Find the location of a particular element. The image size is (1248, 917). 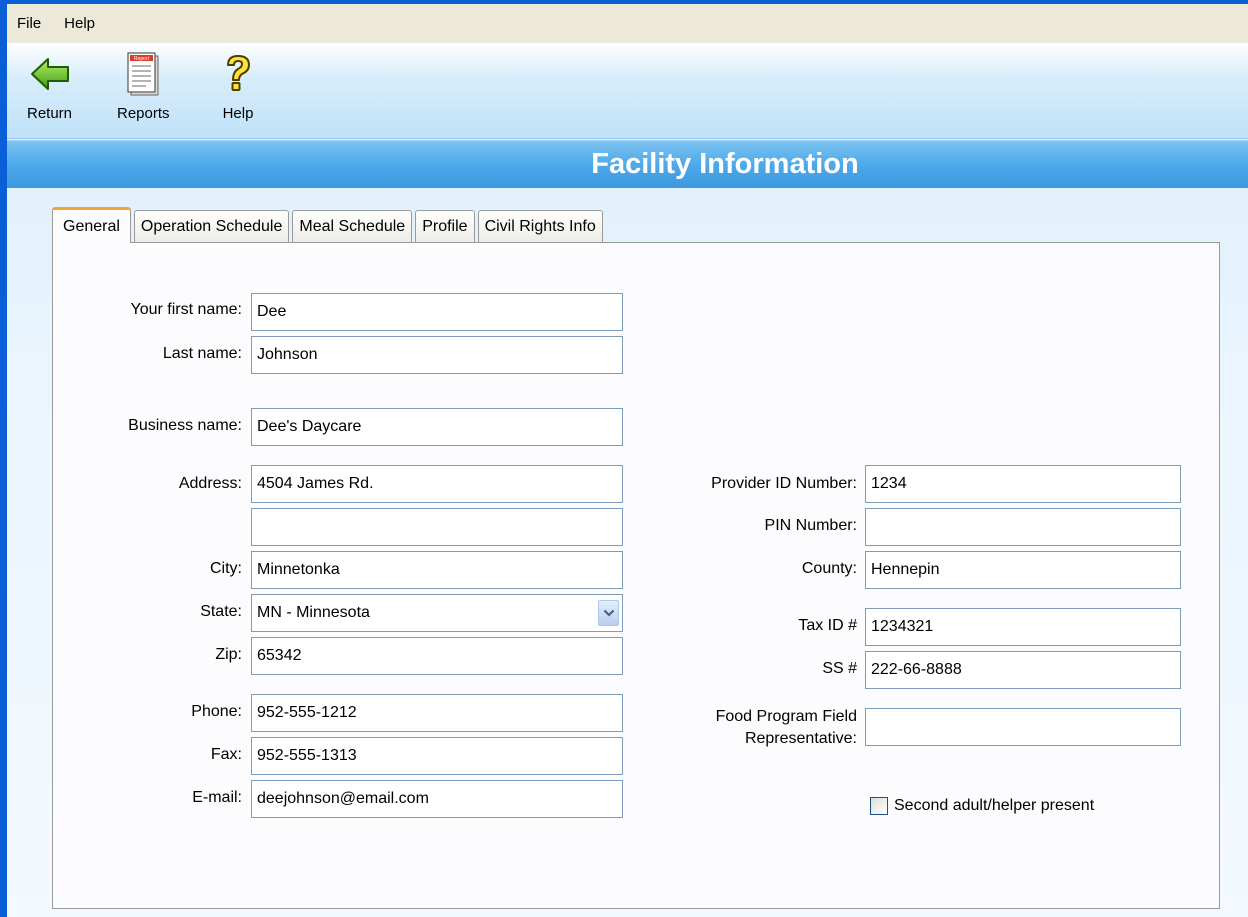

field-rep-label-line2: Representative: is located at coordinates (800, 738).